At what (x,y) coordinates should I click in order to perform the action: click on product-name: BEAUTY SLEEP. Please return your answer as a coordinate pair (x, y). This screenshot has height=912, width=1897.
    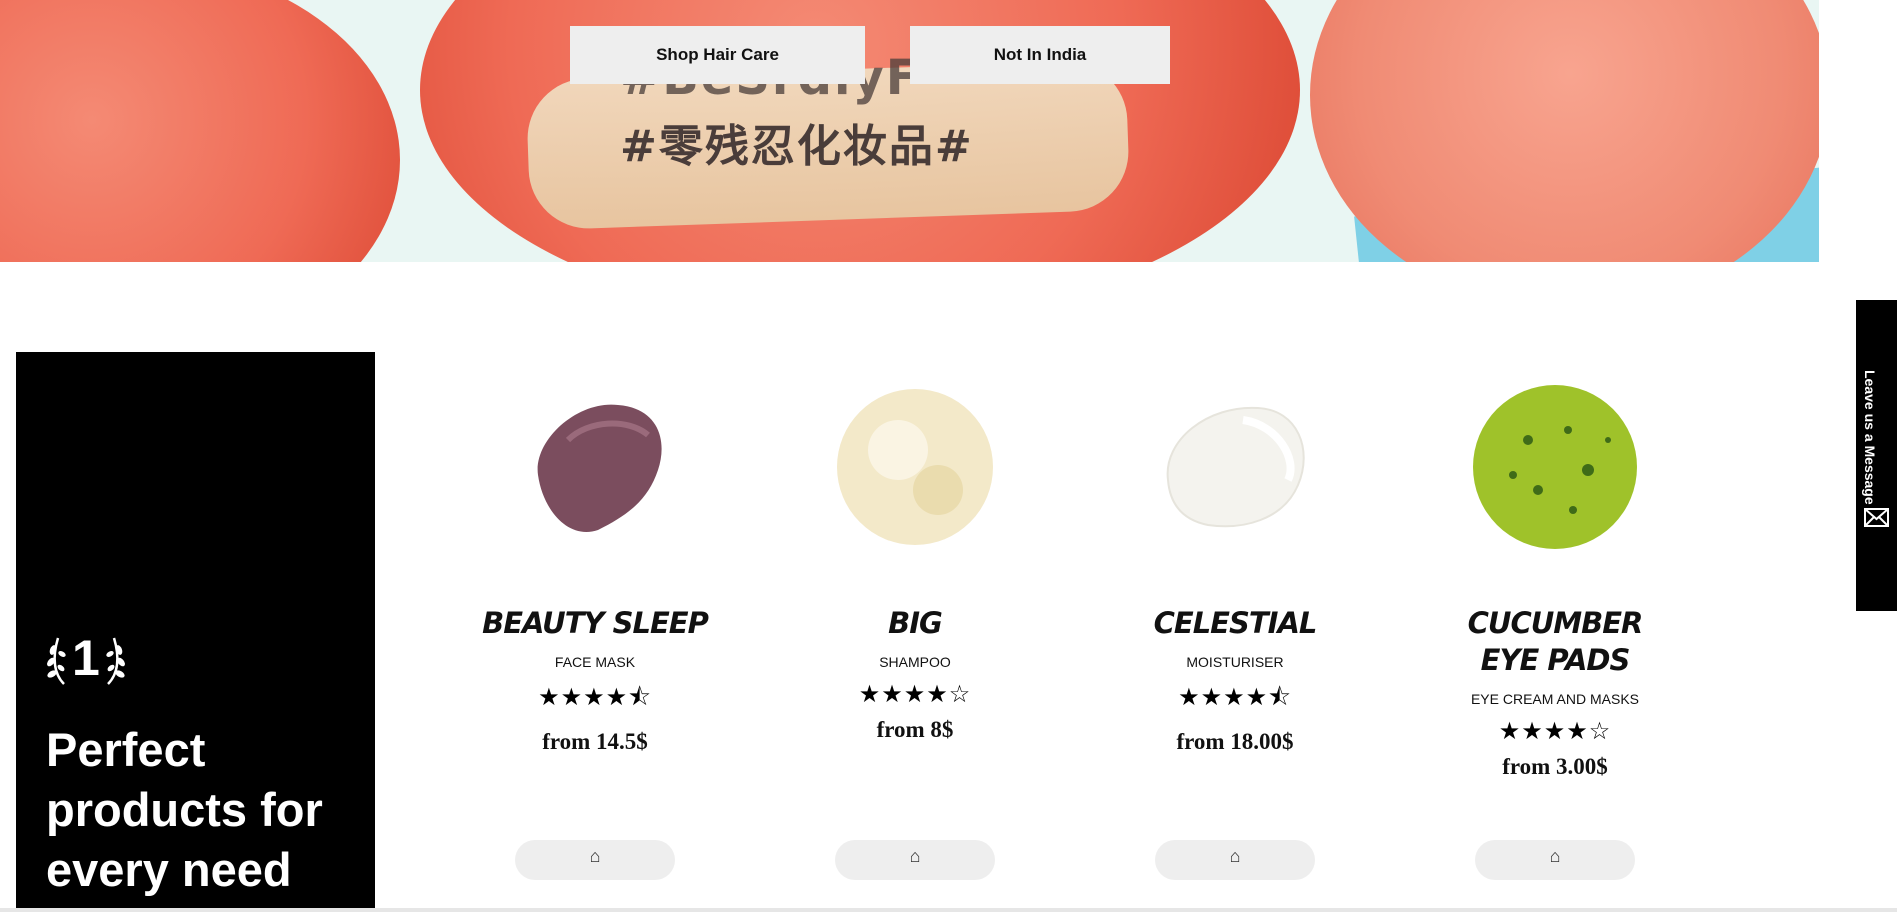
    Looking at the image, I should click on (595, 623).